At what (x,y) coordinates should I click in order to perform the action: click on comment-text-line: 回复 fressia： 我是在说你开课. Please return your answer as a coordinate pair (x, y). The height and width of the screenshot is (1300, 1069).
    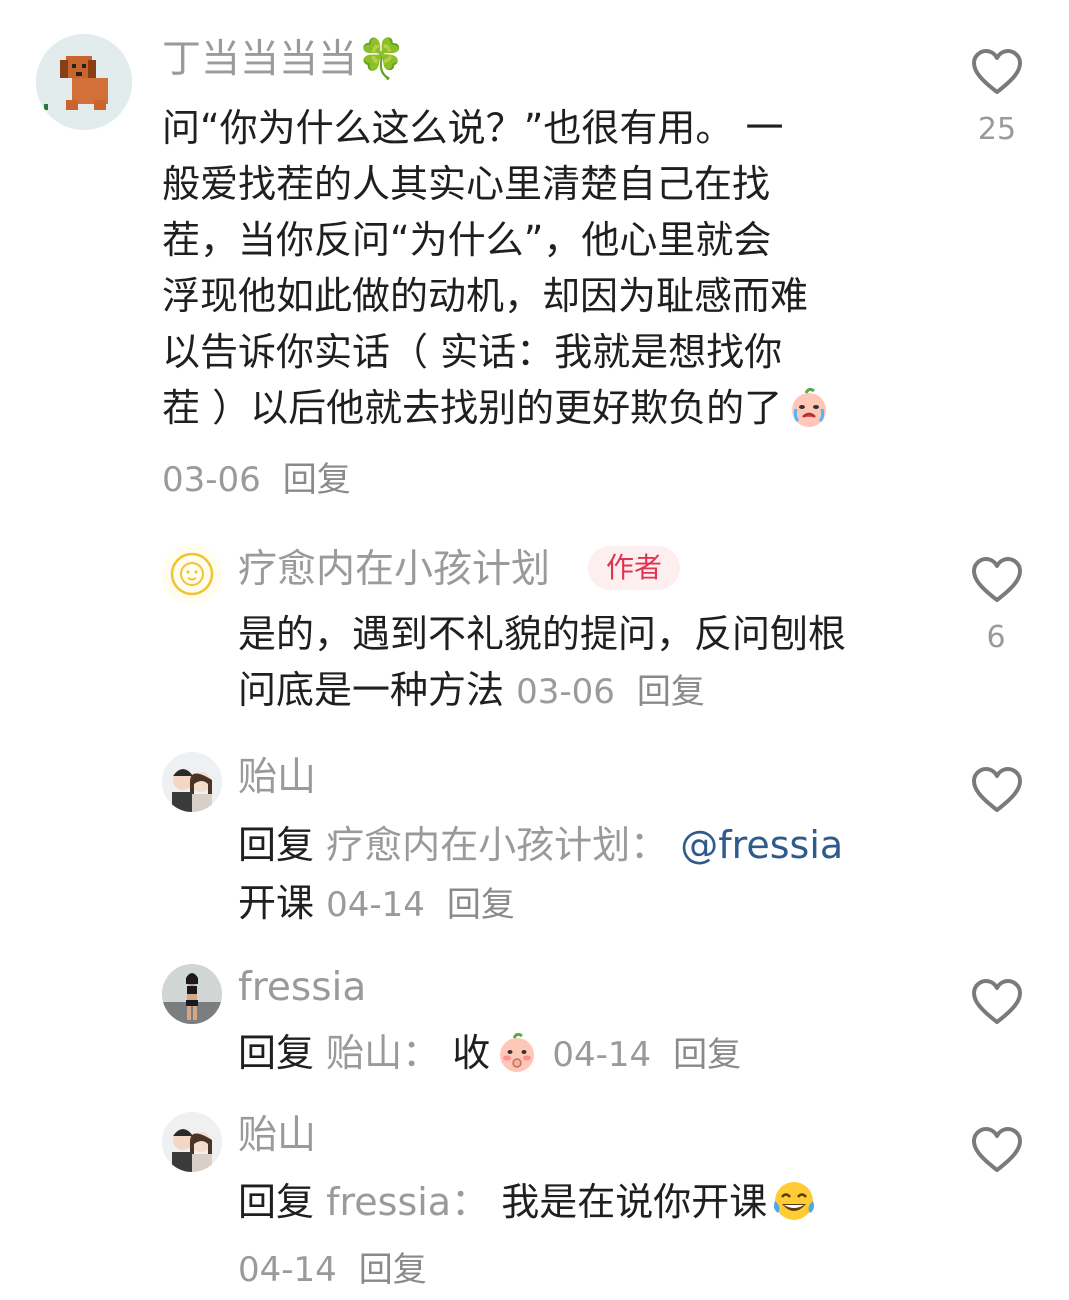
    Looking at the image, I should click on (527, 1202).